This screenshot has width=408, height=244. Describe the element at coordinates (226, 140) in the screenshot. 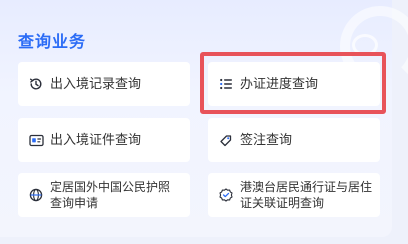

I see `tag-icon` at that location.